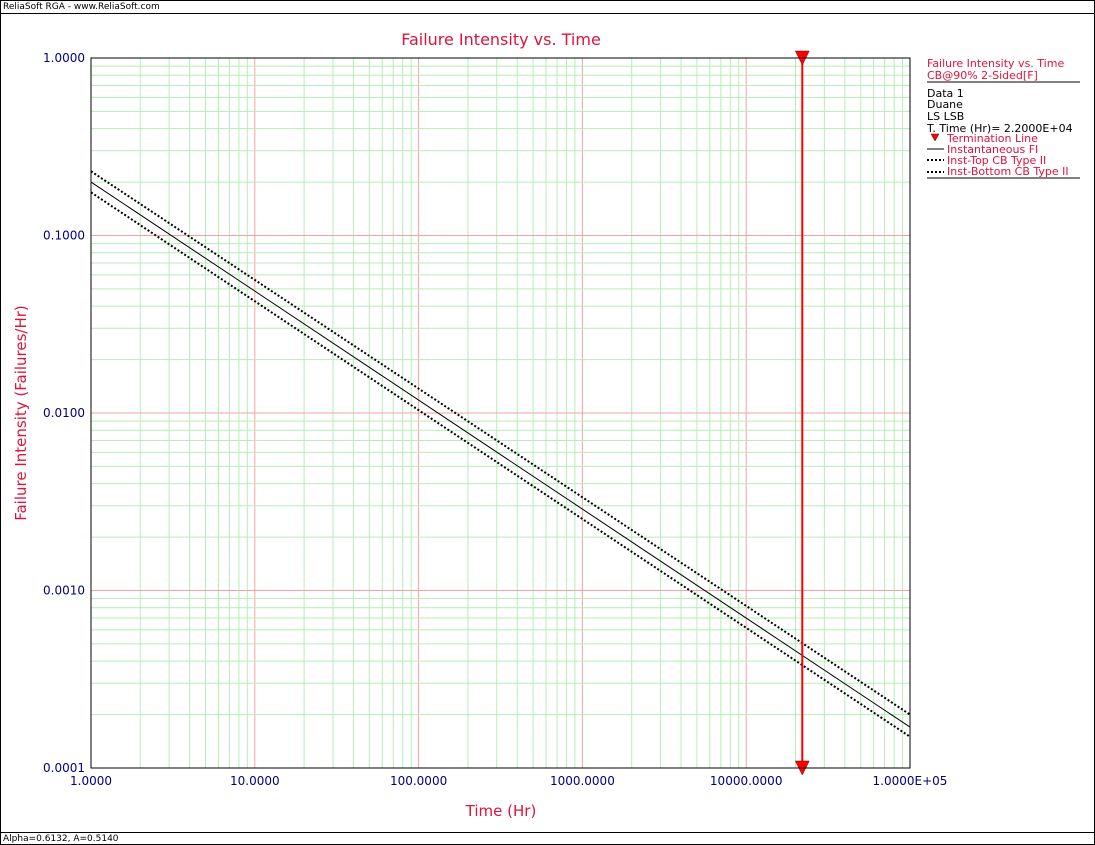 The height and width of the screenshot is (845, 1095). I want to click on x-tick-label: 1.0000, so click(91, 781).